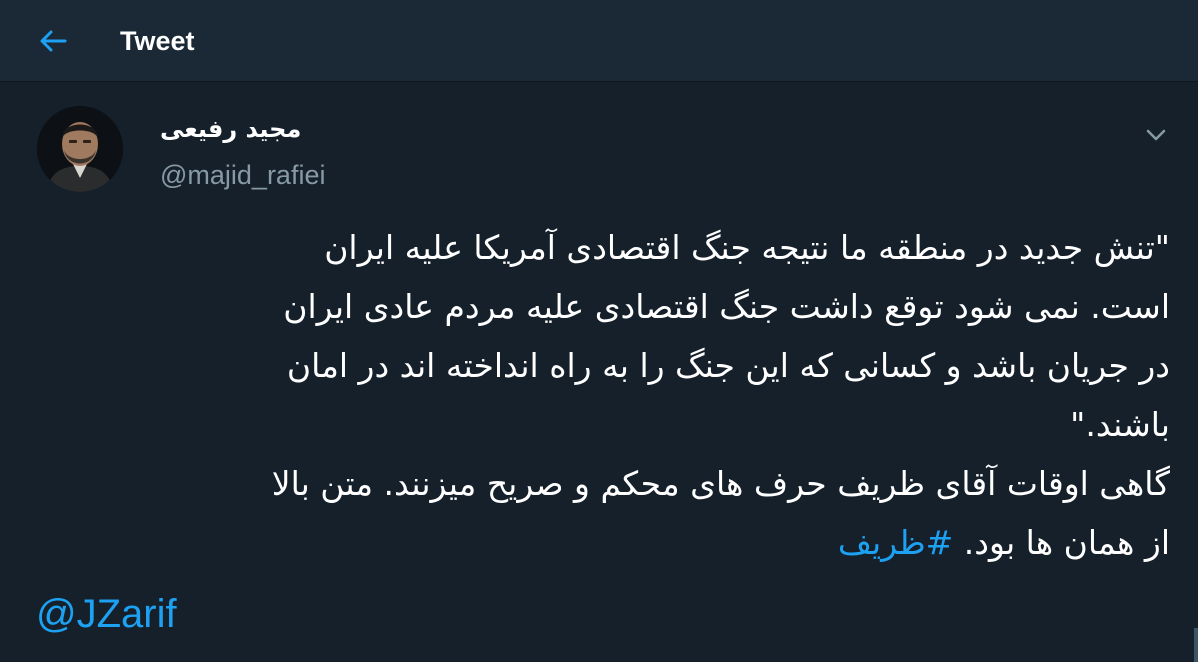 This screenshot has width=1198, height=662. What do you see at coordinates (230, 129) in the screenshot?
I see `author-display-name: مجید رفیعی` at bounding box center [230, 129].